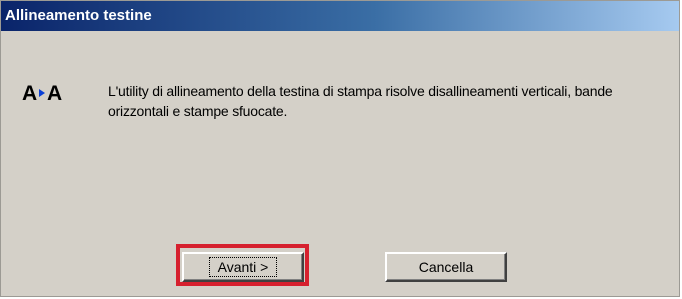  What do you see at coordinates (340, 16) in the screenshot?
I see `title-bar: Allineamento testine` at bounding box center [340, 16].